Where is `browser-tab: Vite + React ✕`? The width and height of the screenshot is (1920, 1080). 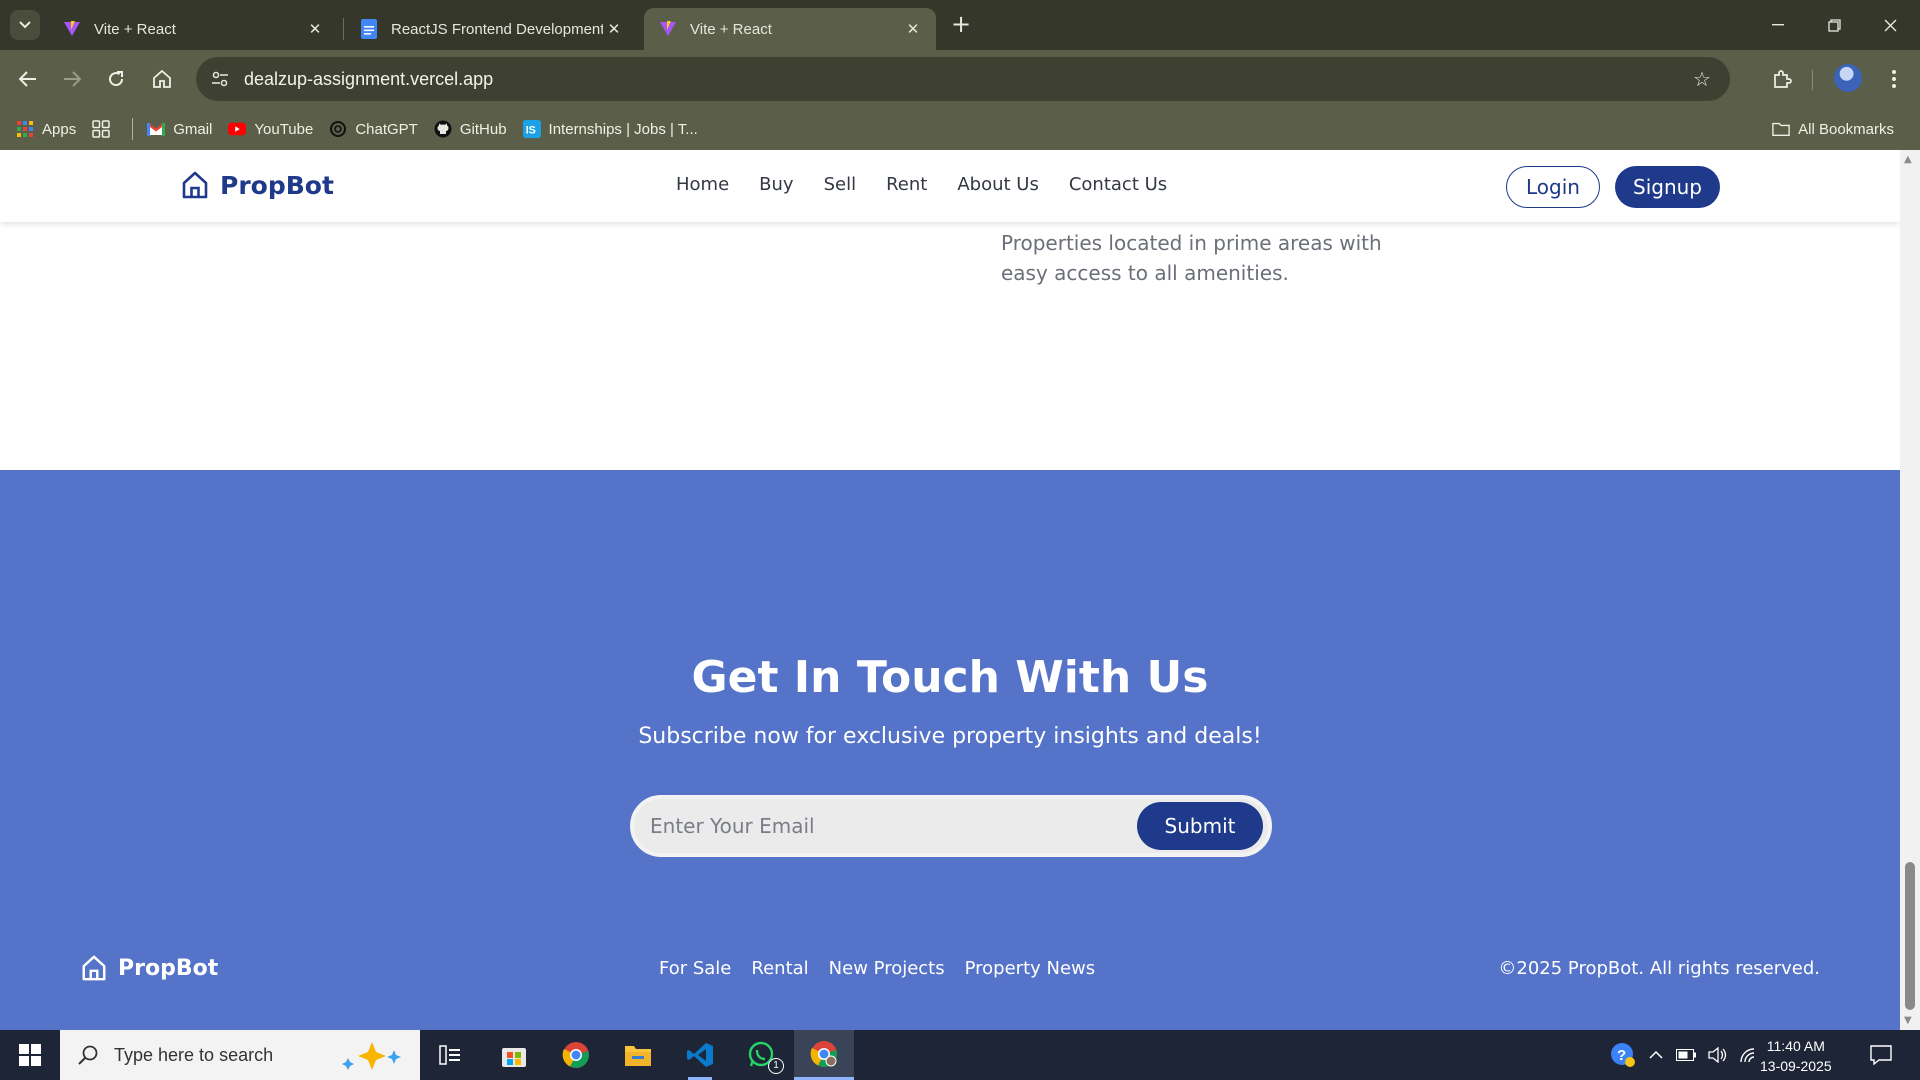 browser-tab: Vite + React ✕ is located at coordinates (193, 29).